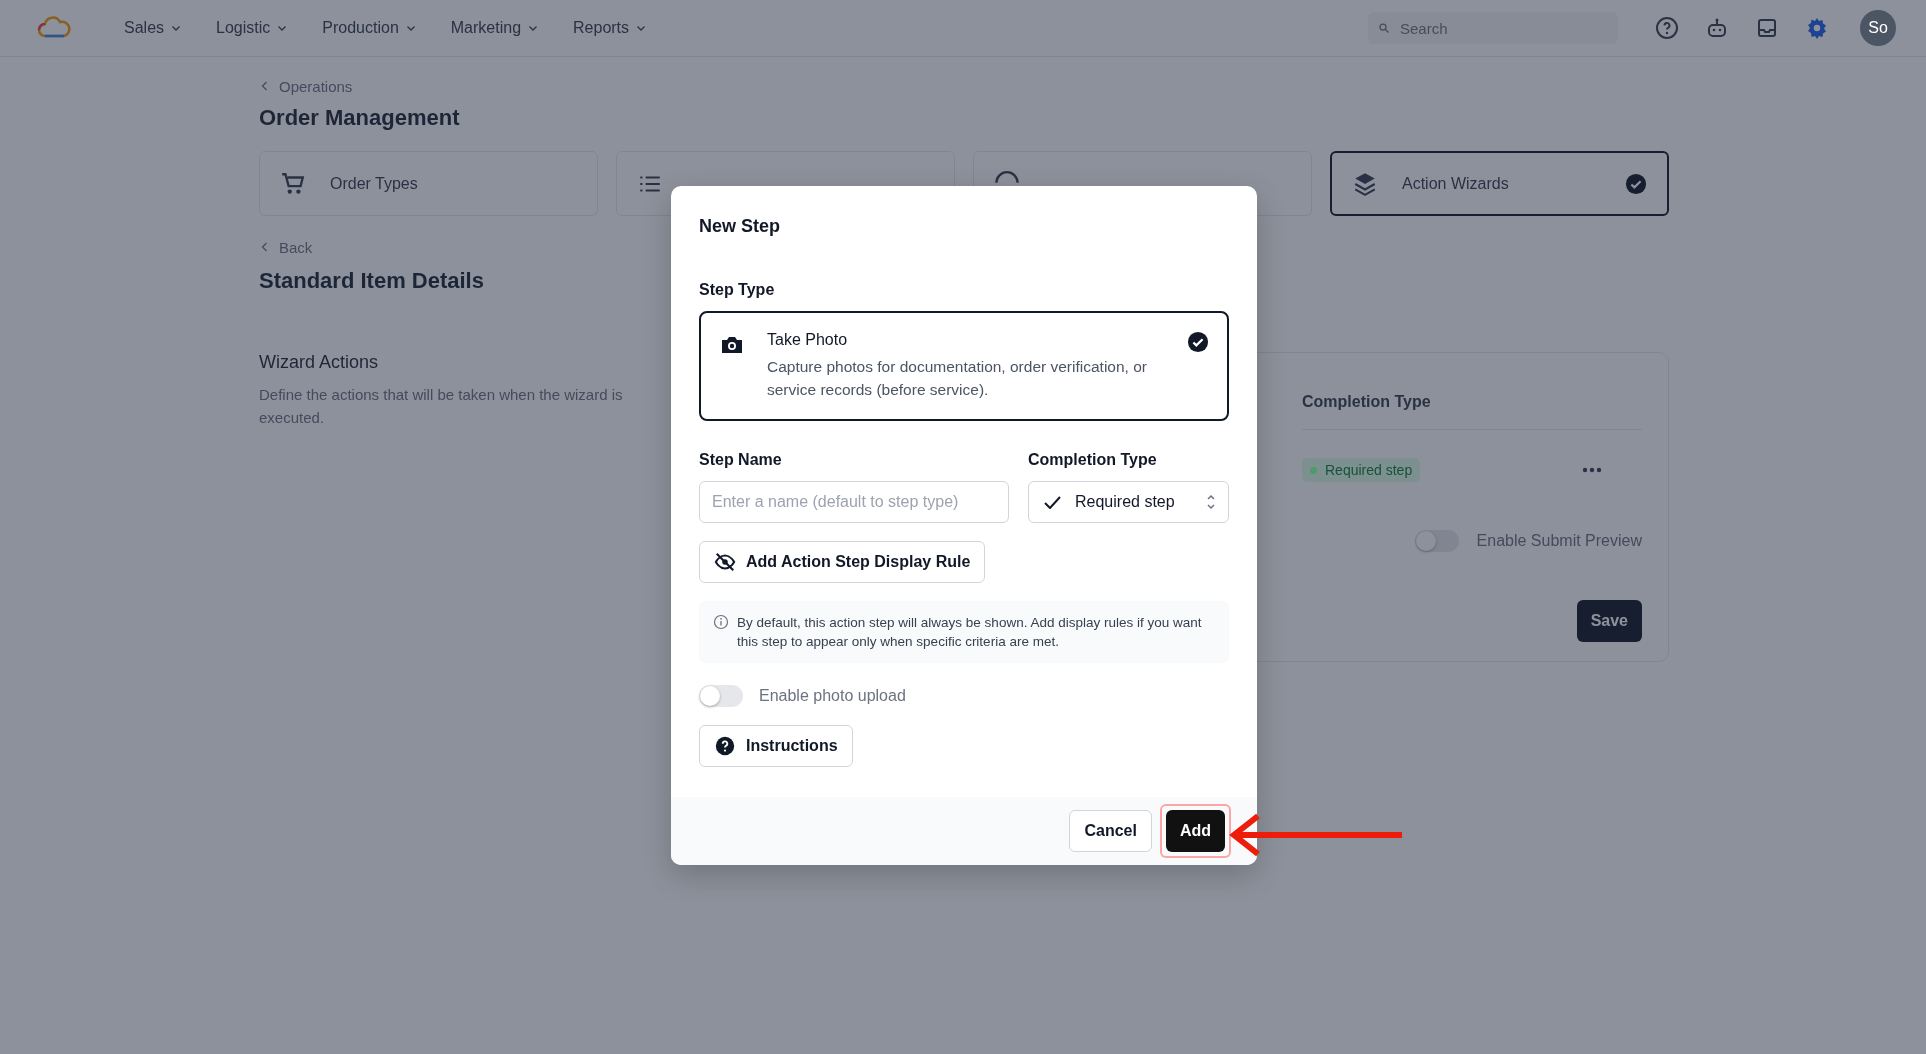 Image resolution: width=1926 pixels, height=1054 pixels. What do you see at coordinates (1493, 28) in the screenshot?
I see `search-field: Search` at bounding box center [1493, 28].